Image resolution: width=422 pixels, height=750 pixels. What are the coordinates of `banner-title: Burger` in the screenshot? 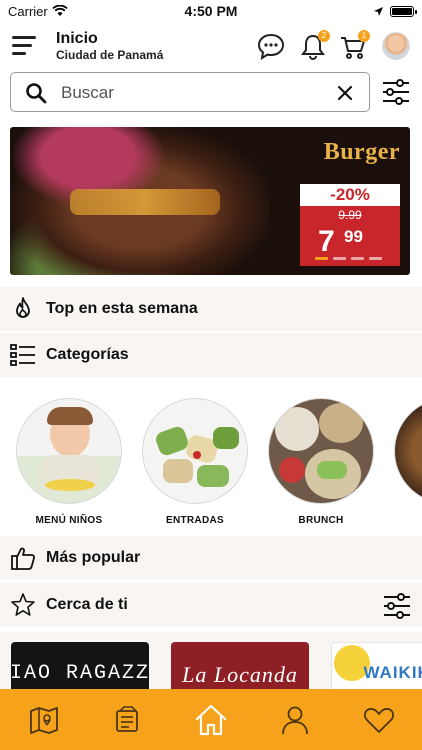 It's located at (361, 152).